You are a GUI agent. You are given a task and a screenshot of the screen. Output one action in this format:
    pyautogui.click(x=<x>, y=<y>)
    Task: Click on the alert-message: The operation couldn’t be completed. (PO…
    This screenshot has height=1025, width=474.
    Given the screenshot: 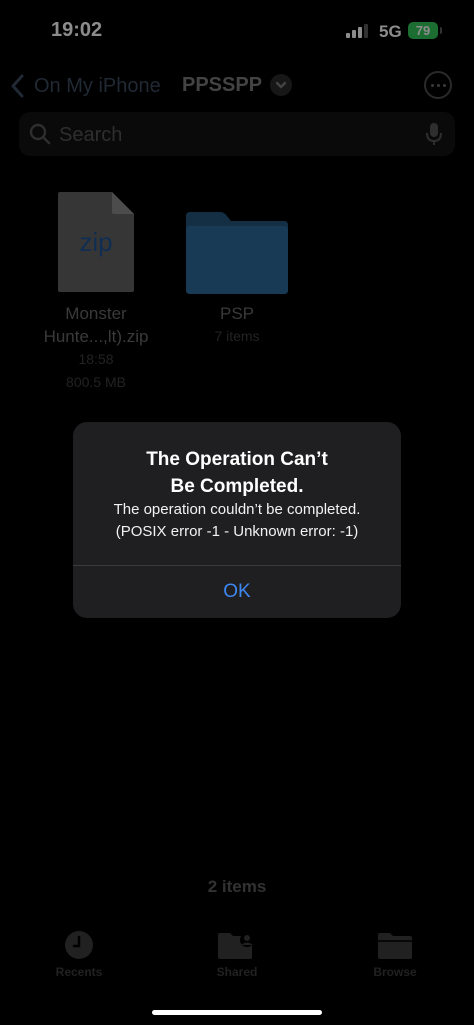 What is the action you would take?
    pyautogui.click(x=237, y=521)
    